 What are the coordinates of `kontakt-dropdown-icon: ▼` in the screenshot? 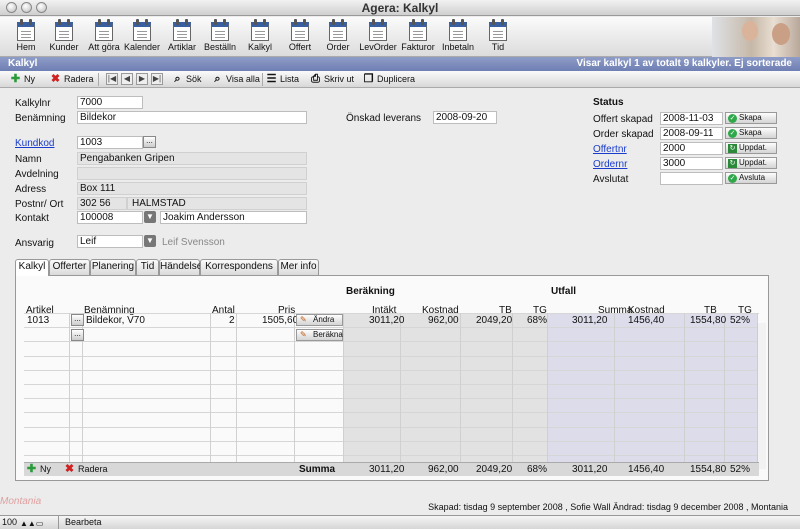 It's located at (150, 217).